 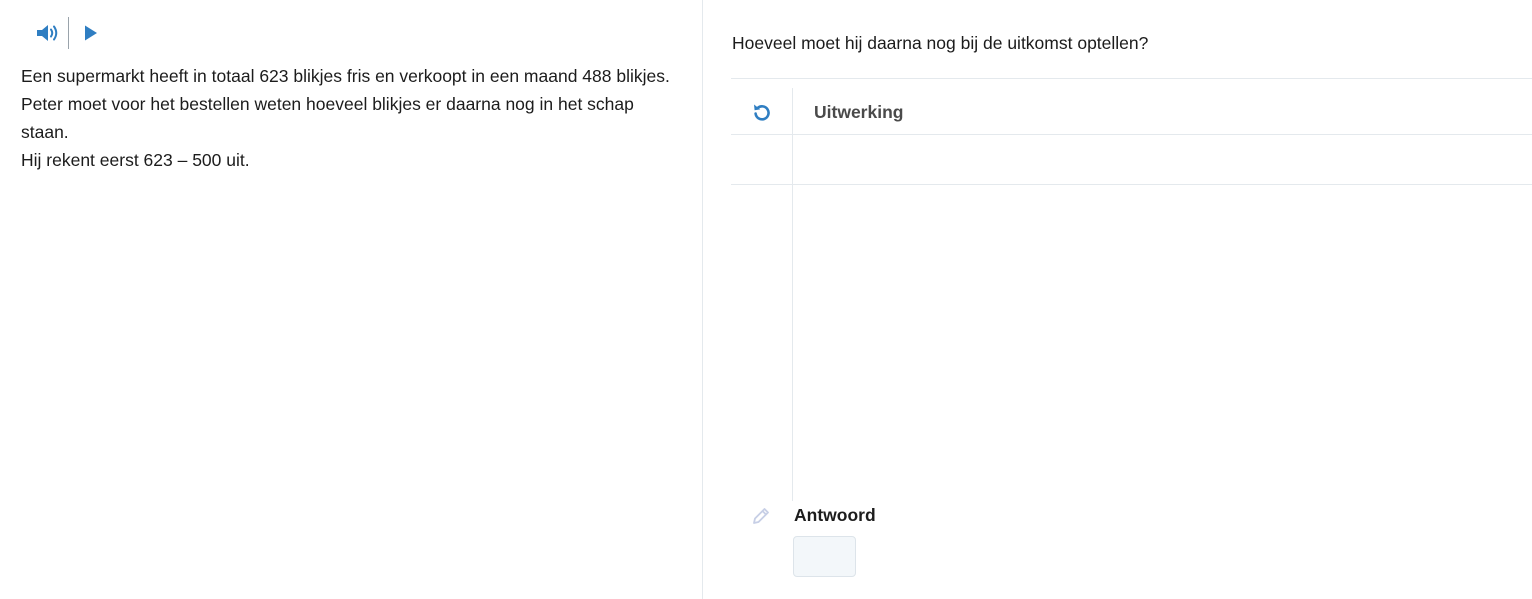 I want to click on story-line: Hij rekent eerst 623 – 500 uit., so click(x=135, y=160).